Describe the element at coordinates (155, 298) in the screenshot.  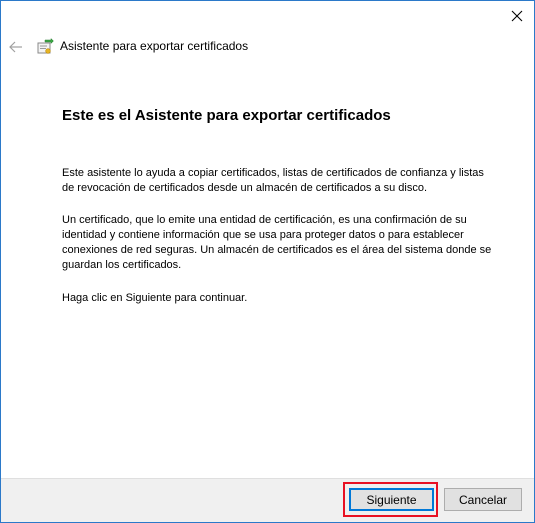
I see `continue-instruction: Haga clic en Siguiente para continuar.` at that location.